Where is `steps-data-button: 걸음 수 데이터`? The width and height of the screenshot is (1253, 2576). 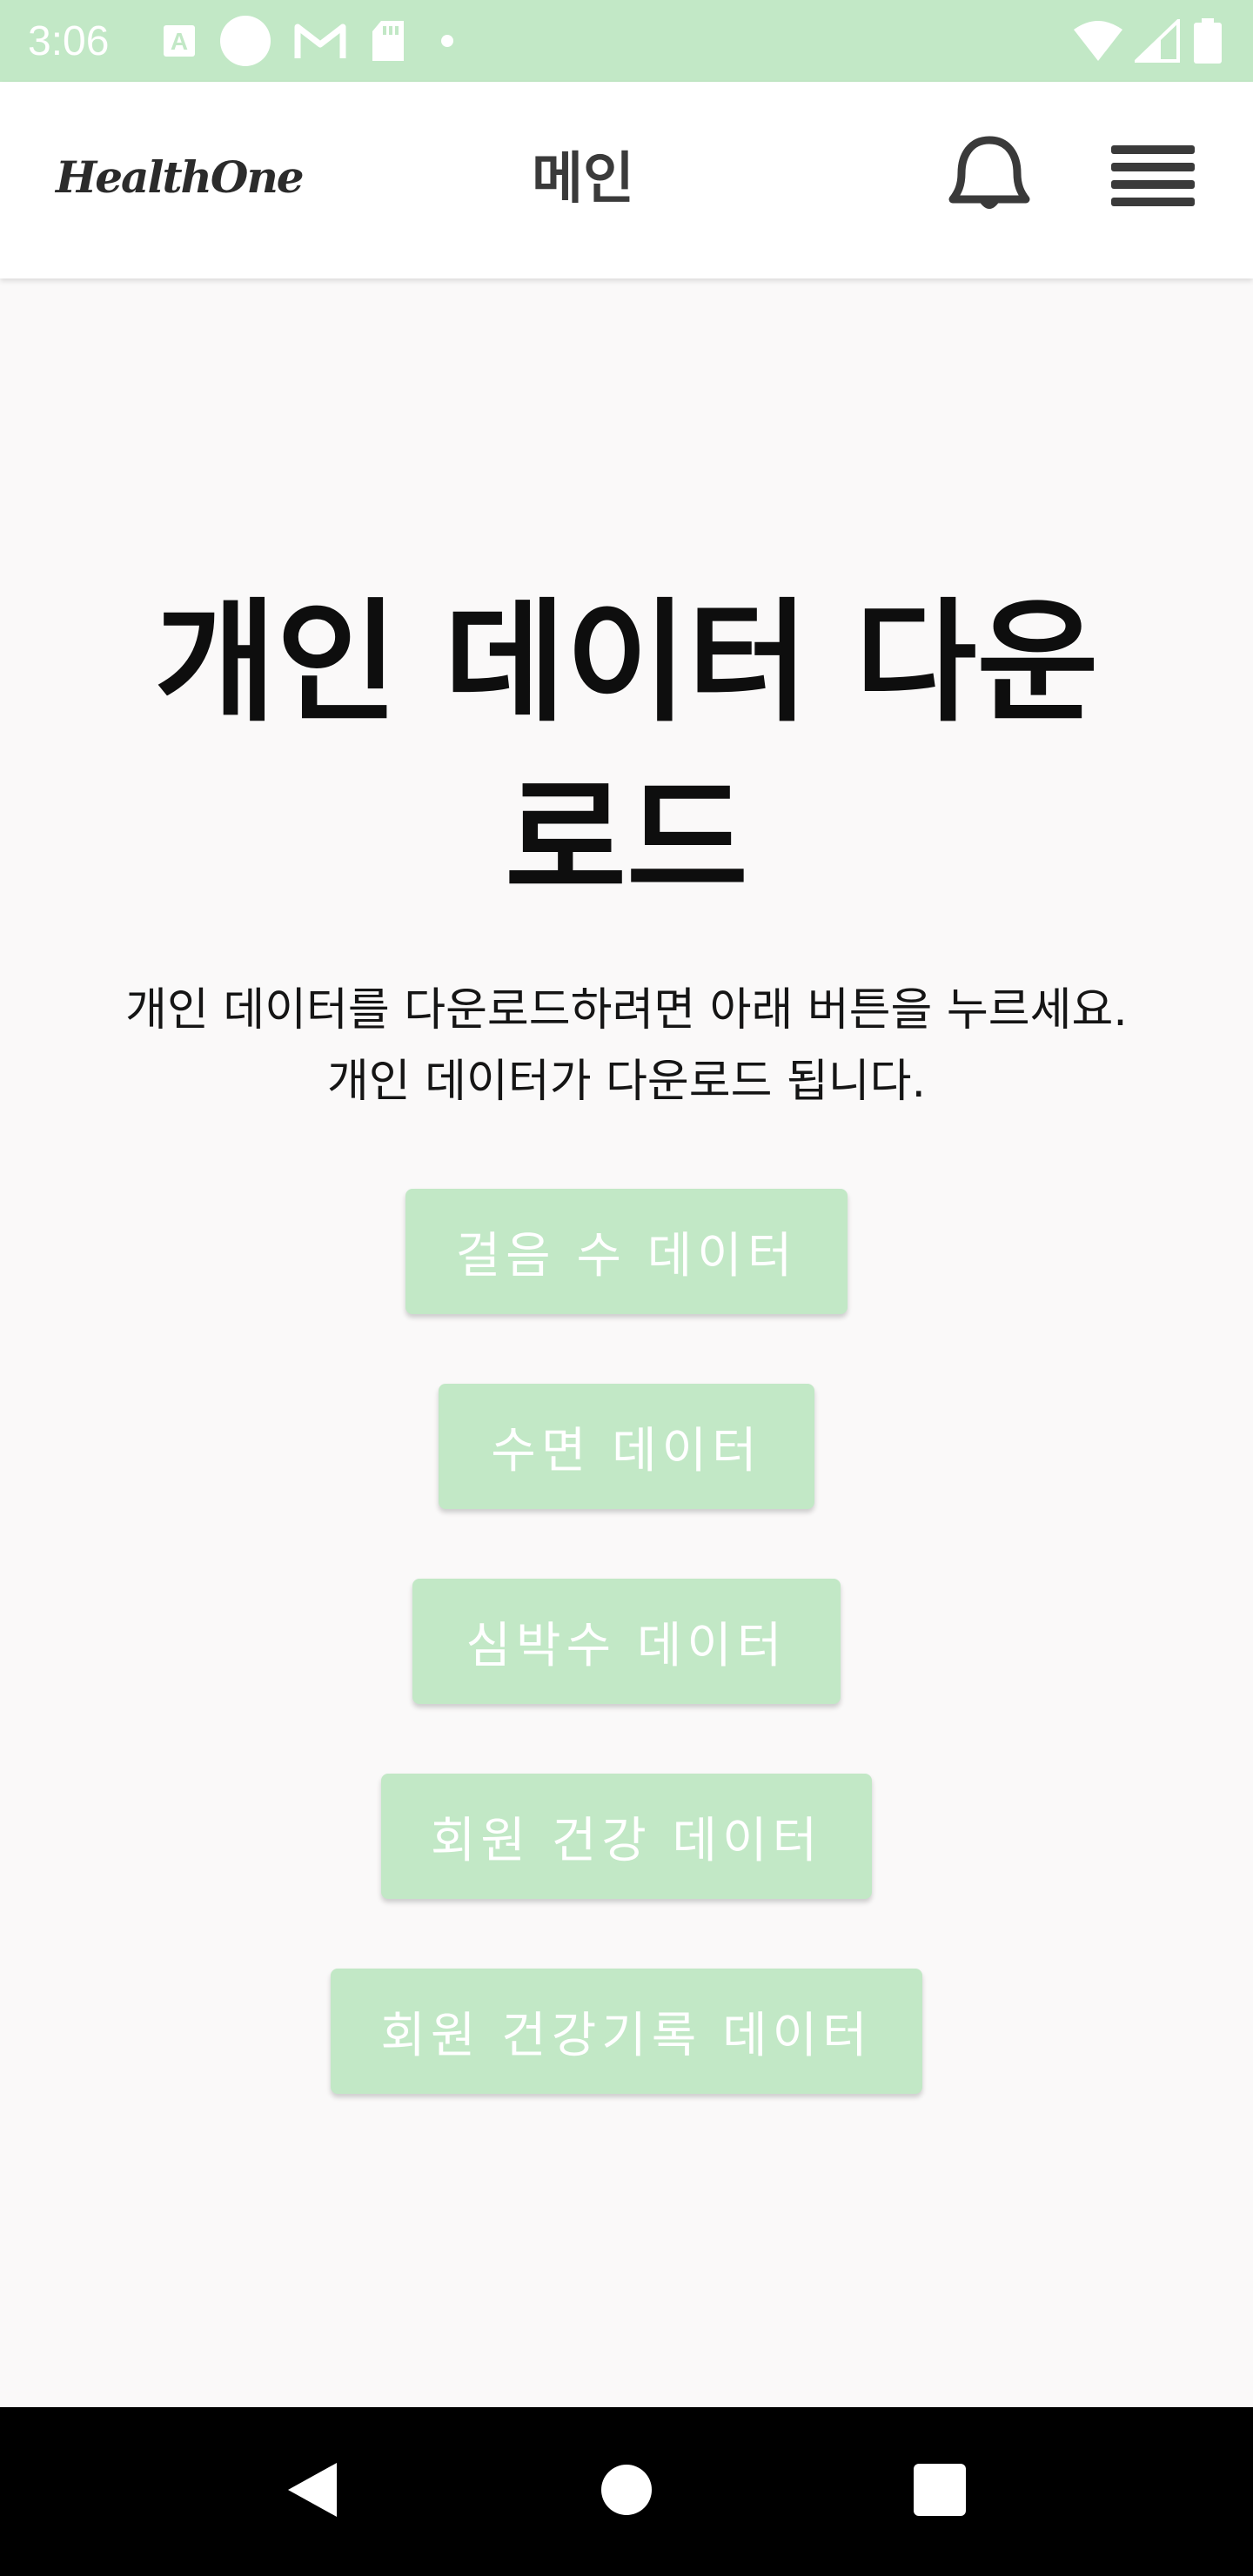 steps-data-button: 걸음 수 데이터 is located at coordinates (626, 1252).